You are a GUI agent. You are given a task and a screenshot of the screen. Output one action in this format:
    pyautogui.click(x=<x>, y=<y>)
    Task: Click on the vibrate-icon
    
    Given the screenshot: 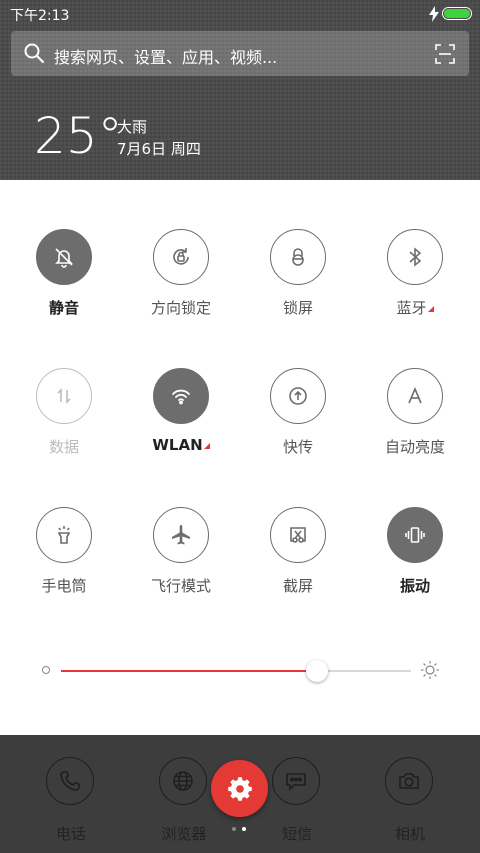 What is the action you would take?
    pyautogui.click(x=415, y=535)
    